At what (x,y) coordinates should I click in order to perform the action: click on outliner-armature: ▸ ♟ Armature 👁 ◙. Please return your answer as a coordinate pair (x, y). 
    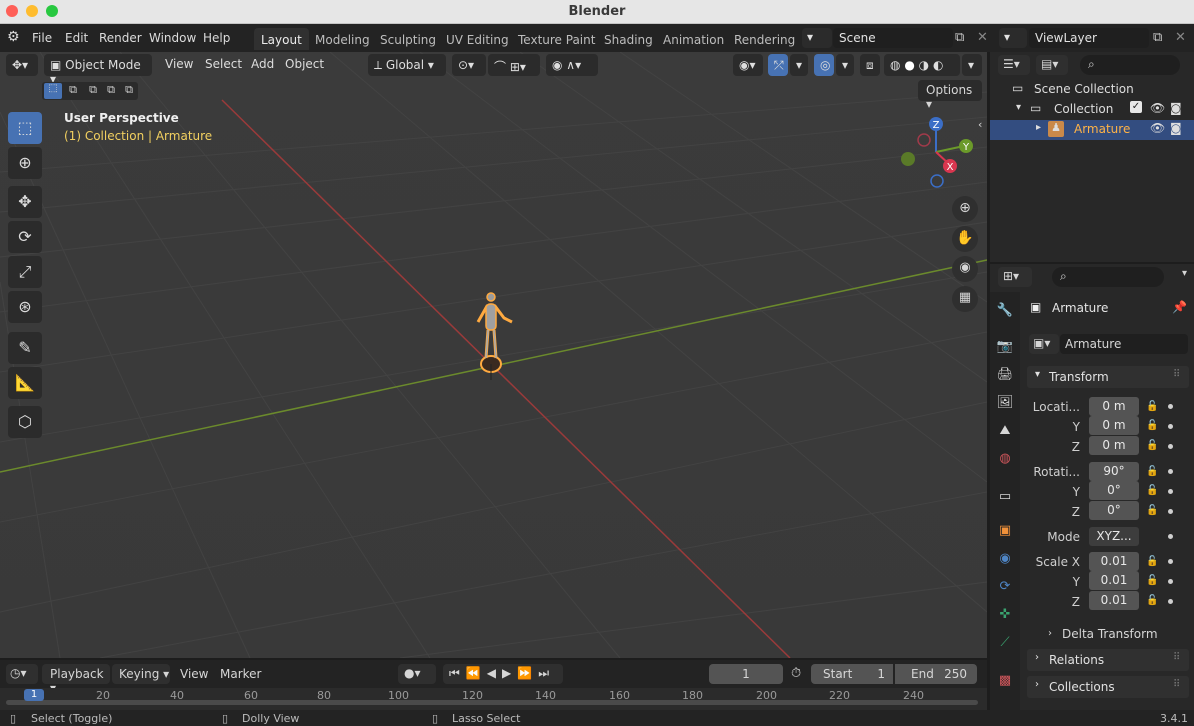
    Looking at the image, I should click on (1092, 130).